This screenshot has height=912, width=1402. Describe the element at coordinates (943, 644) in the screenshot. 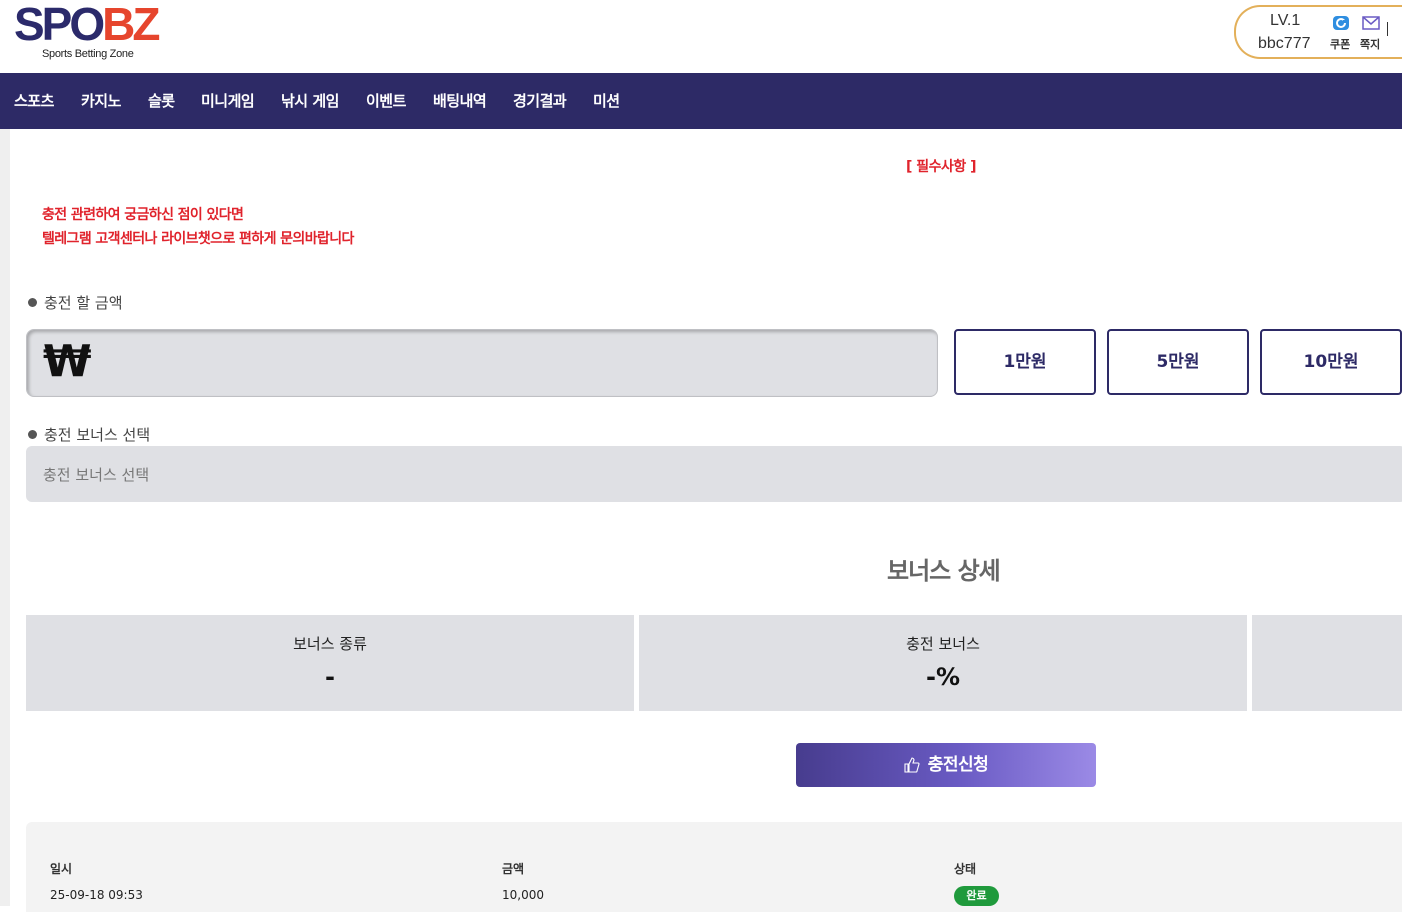

I see `charge-bonus-label: 충전 보너스` at that location.